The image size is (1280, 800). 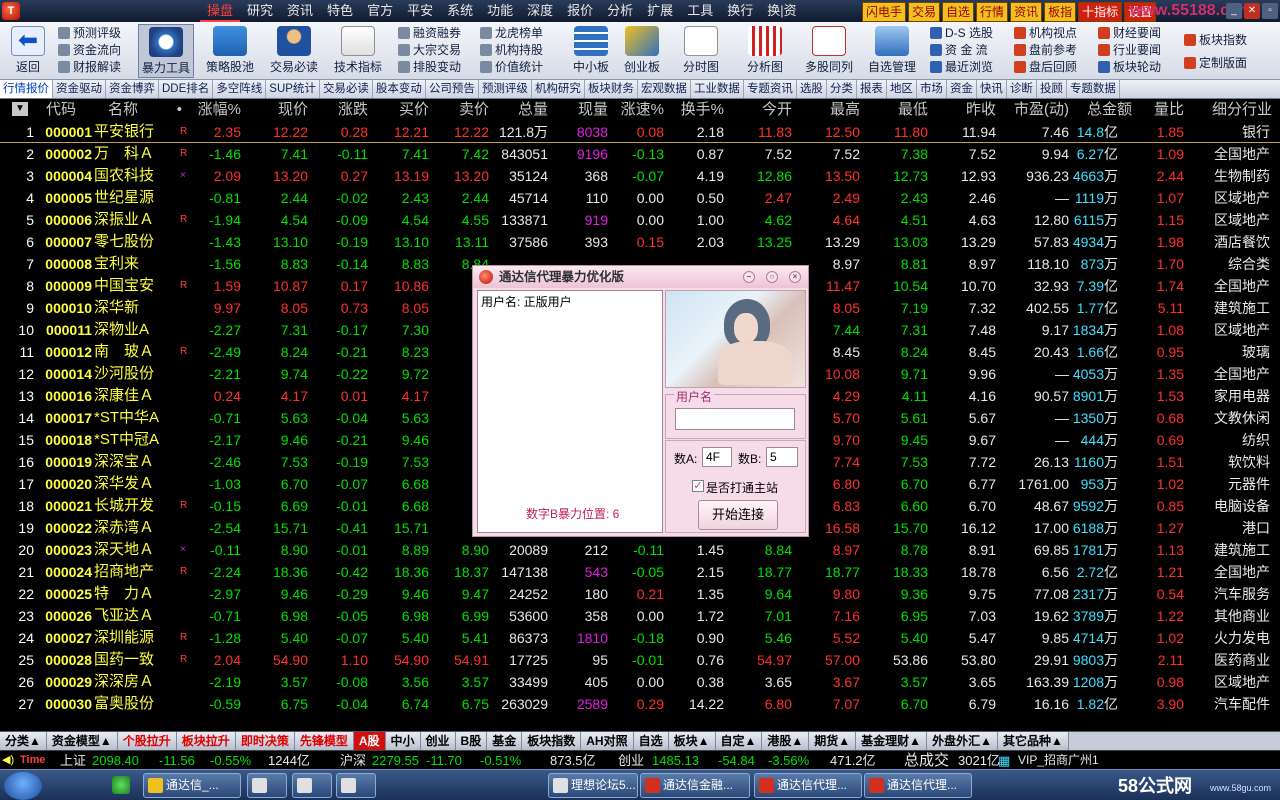 I want to click on function-tab-1: 资金驱动, so click(x=79, y=89).